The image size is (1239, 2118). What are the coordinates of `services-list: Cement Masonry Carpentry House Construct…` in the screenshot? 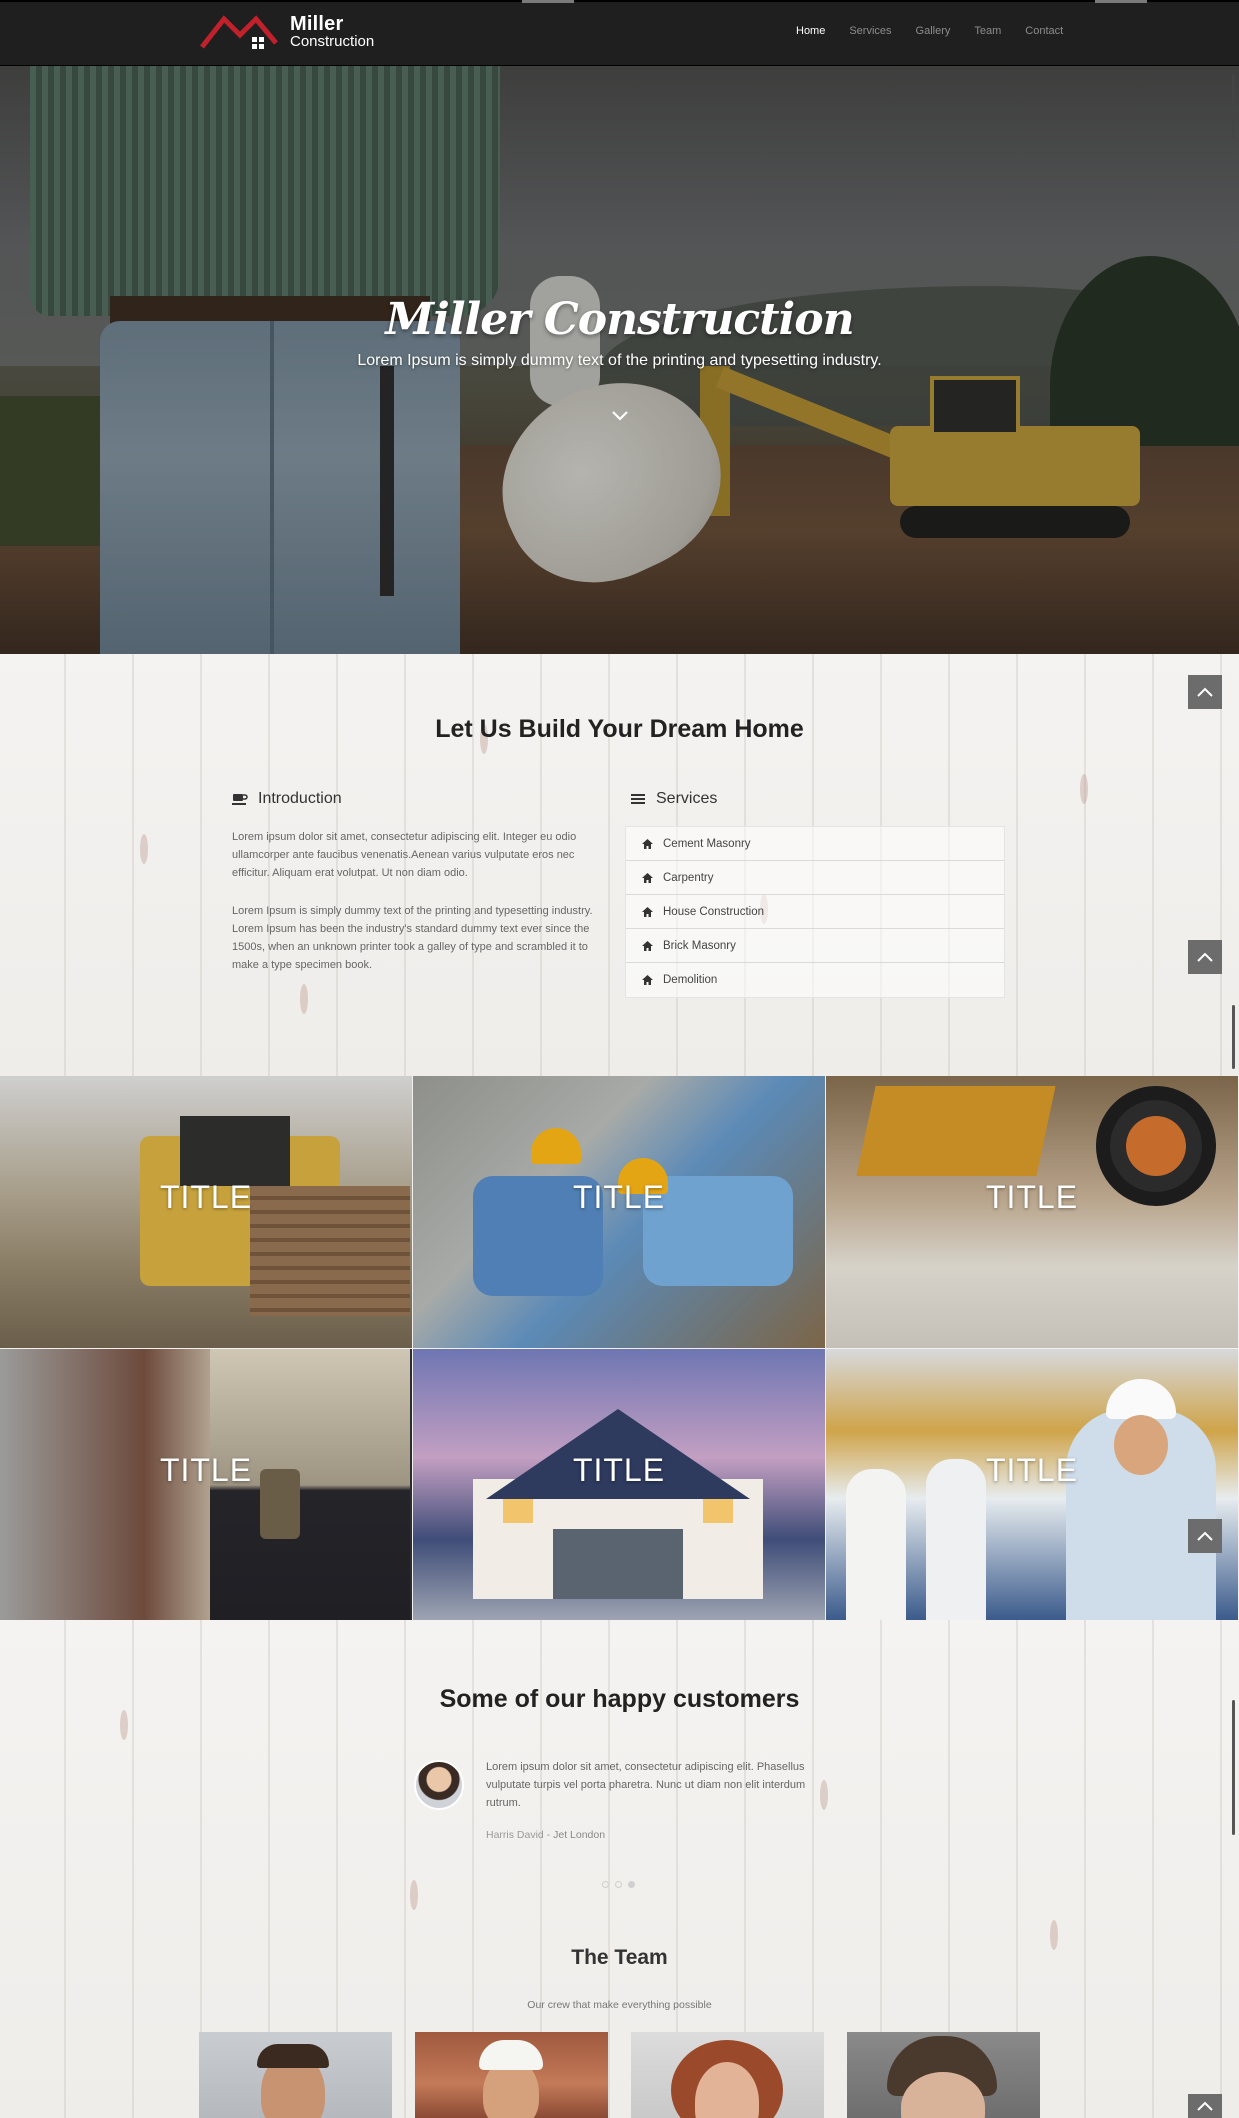 It's located at (815, 912).